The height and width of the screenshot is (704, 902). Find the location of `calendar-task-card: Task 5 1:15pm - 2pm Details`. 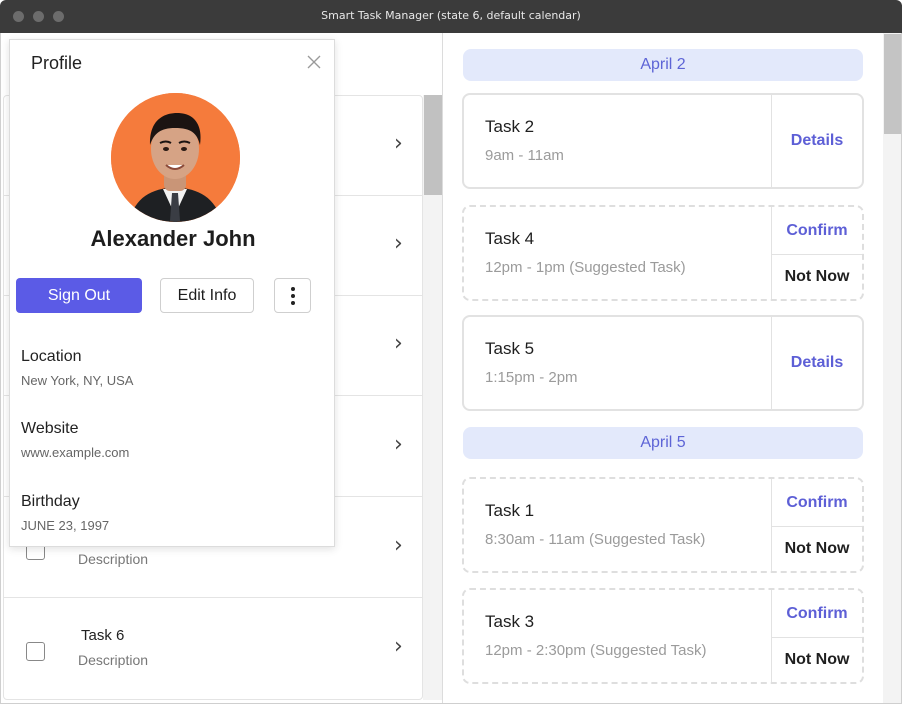

calendar-task-card: Task 5 1:15pm - 2pm Details is located at coordinates (663, 363).